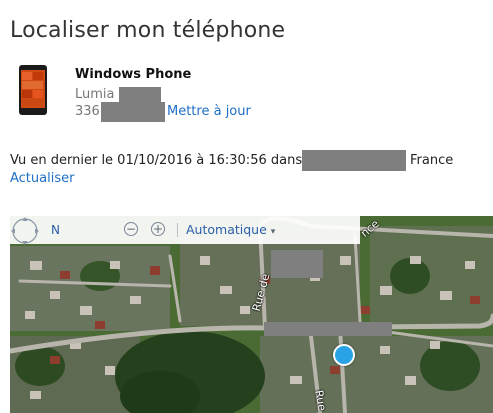 This screenshot has width=493, height=413. Describe the element at coordinates (95, 94) in the screenshot. I see `device-model: Lumia` at that location.